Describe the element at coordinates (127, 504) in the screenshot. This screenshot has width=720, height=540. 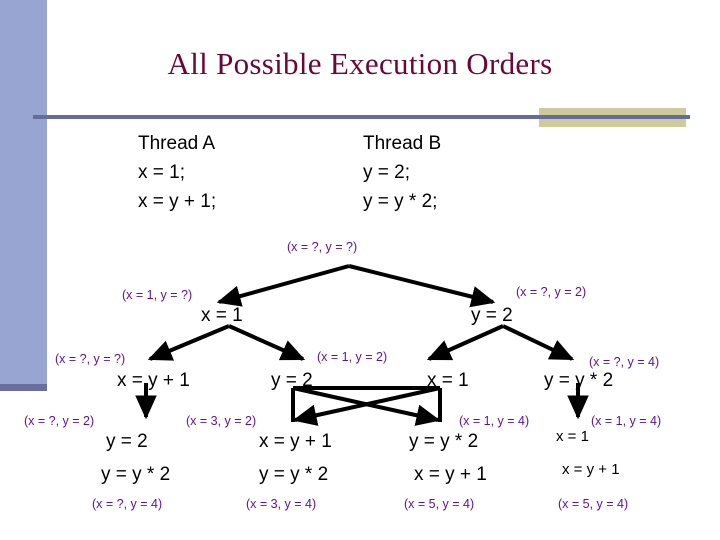
I see `tree-node-l4-0-state: (x = ?, y = 4)` at that location.